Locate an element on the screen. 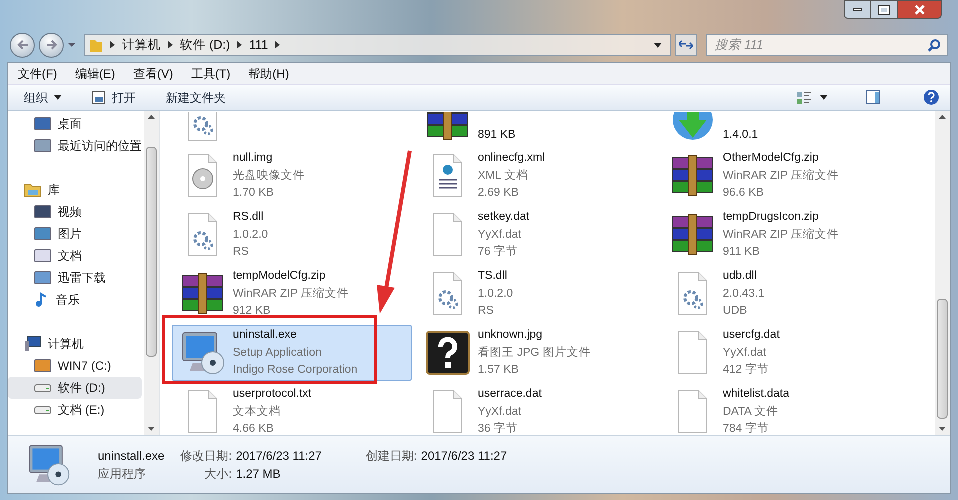 This screenshot has height=500, width=958. forward-button is located at coordinates (51, 45).